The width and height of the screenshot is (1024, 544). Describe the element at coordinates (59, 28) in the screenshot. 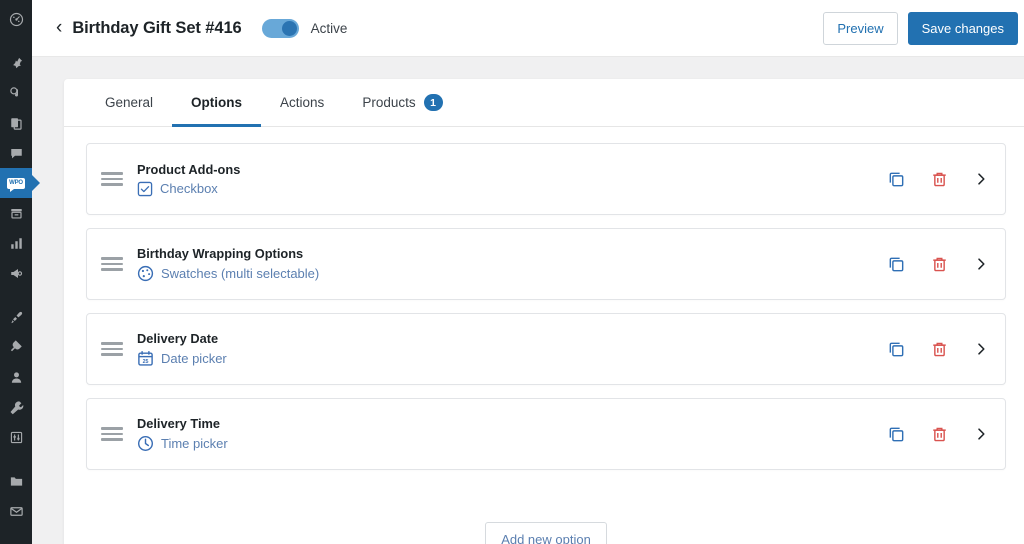

I see `back-button: ‹` at that location.